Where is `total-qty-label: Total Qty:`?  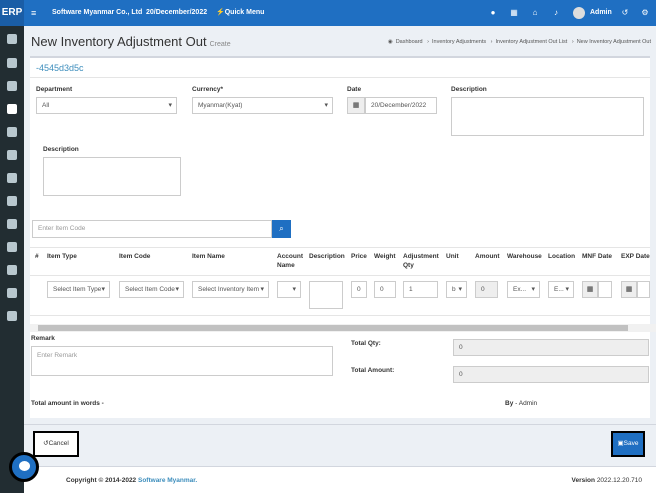 total-qty-label: Total Qty: is located at coordinates (366, 343).